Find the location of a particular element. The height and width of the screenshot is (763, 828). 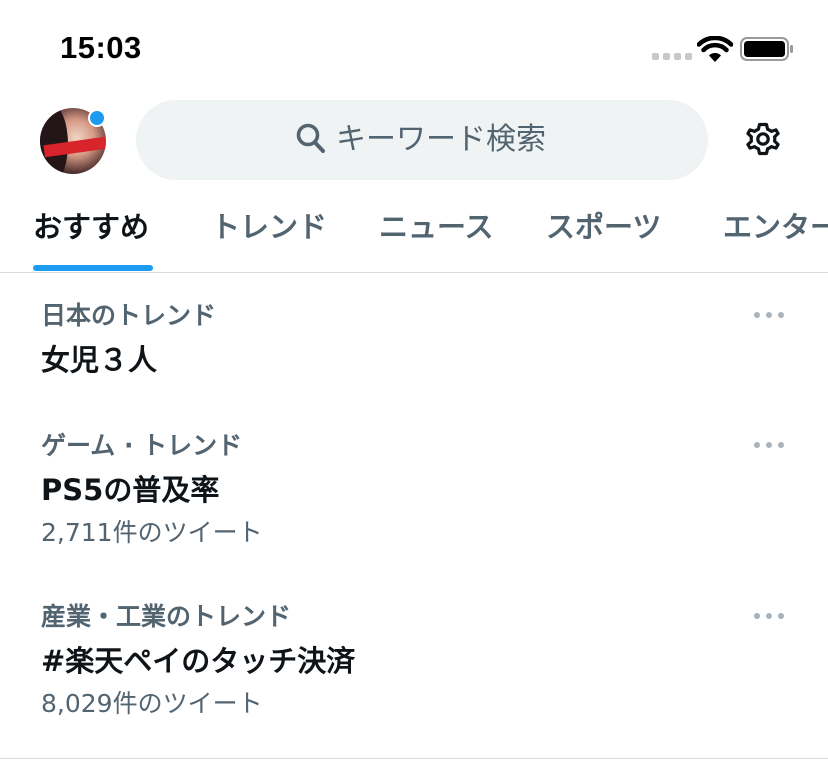

active-tab-indicator is located at coordinates (93, 268).